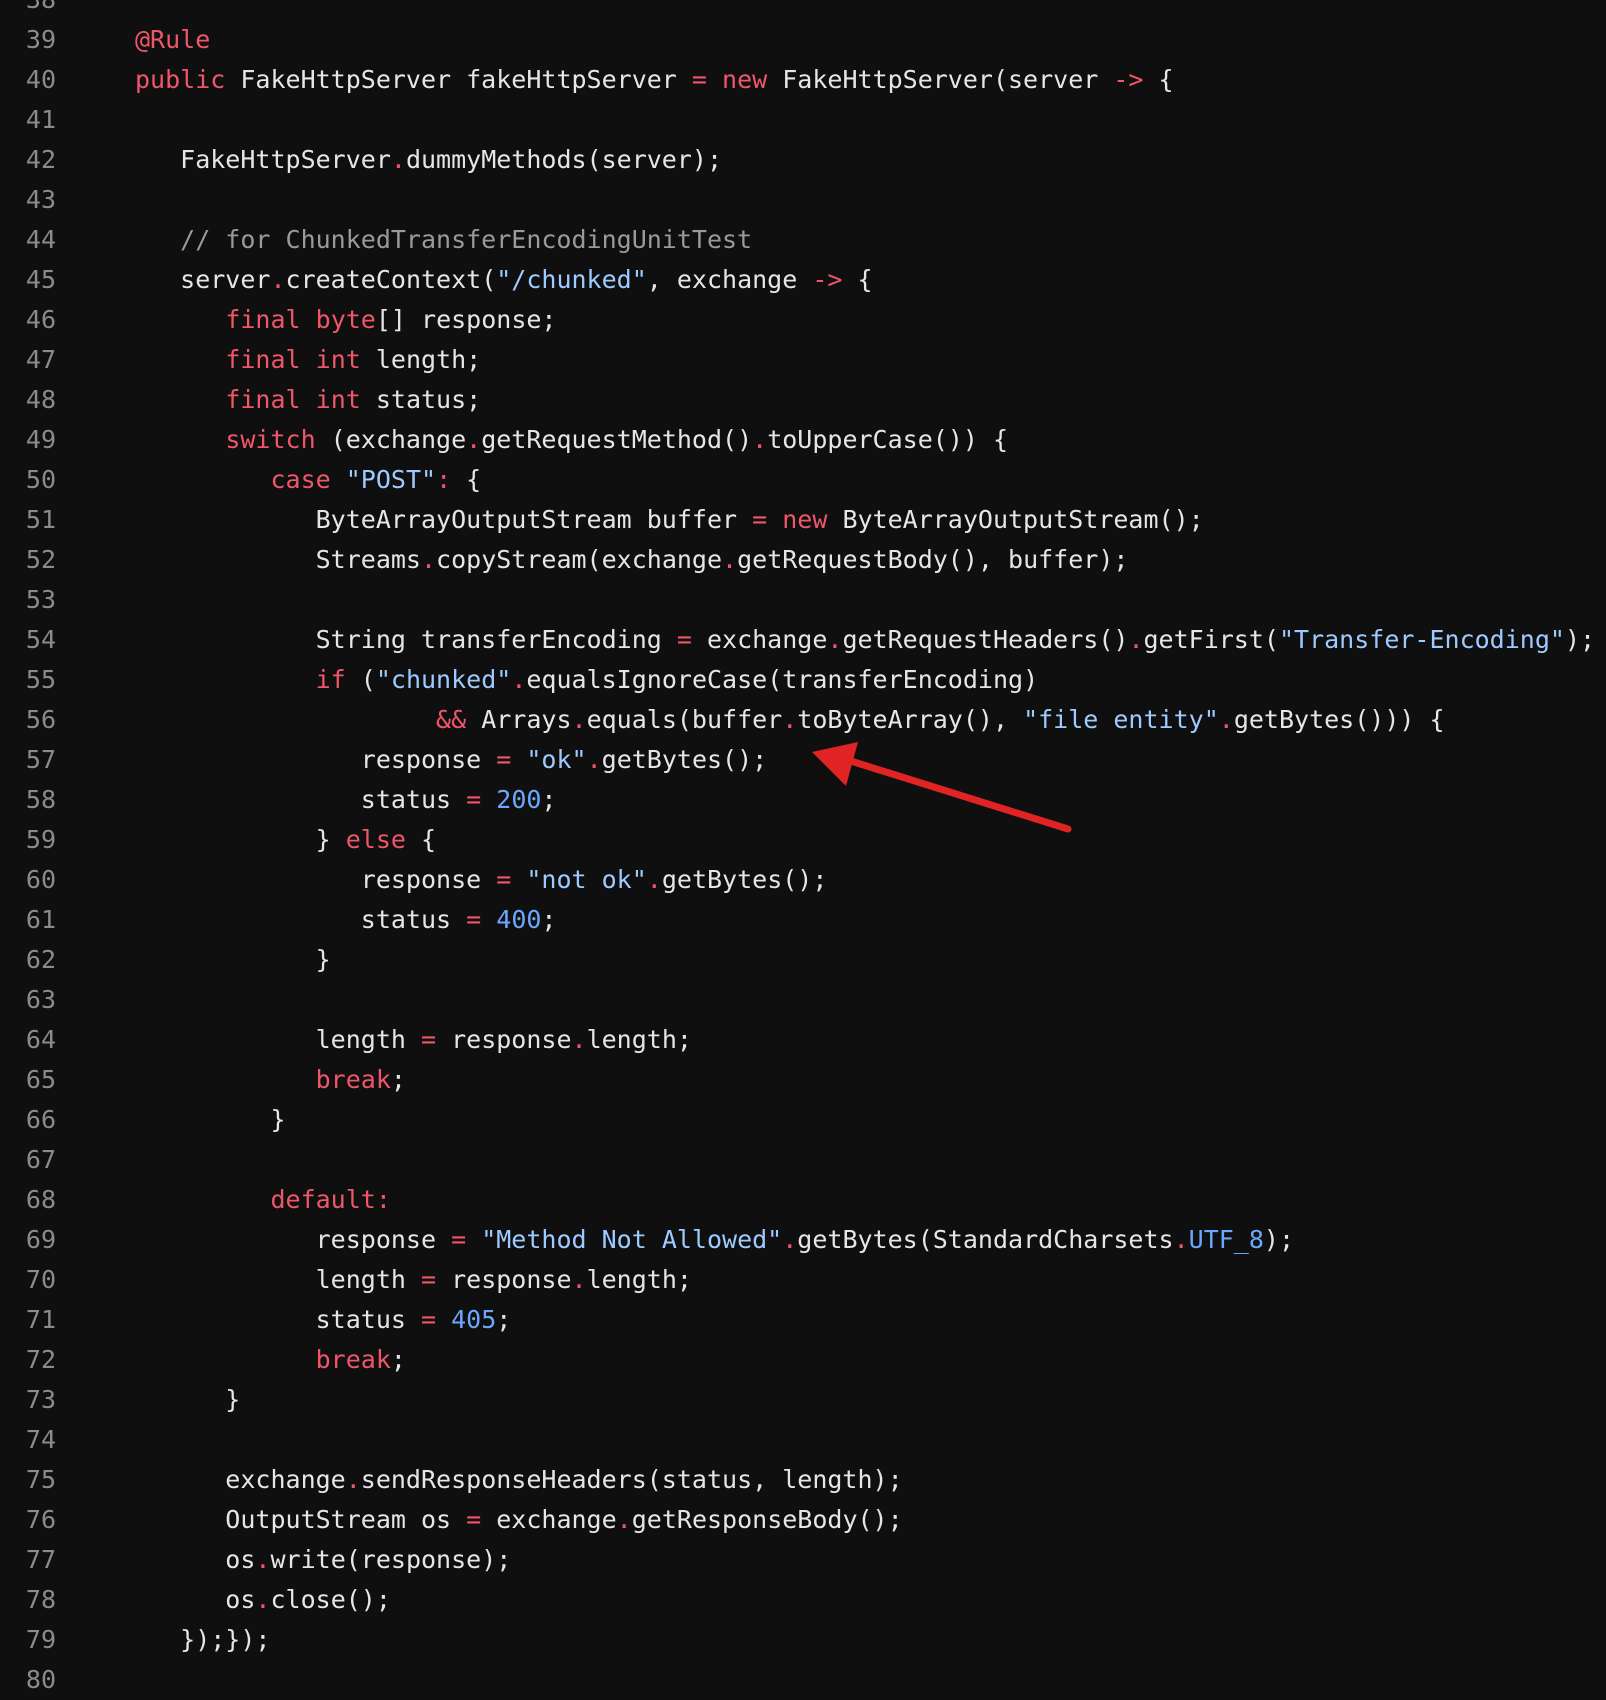  What do you see at coordinates (803, 1680) in the screenshot?
I see `code-line: 80` at bounding box center [803, 1680].